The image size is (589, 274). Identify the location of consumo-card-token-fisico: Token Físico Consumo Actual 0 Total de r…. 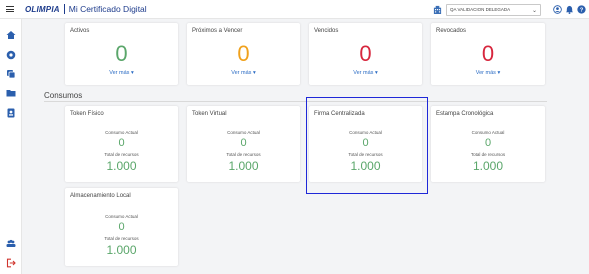
(121, 144).